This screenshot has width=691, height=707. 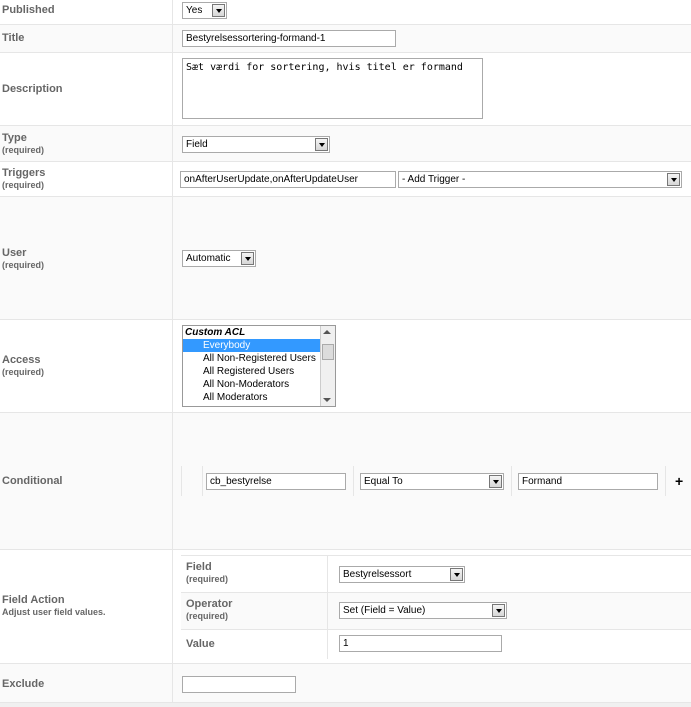 What do you see at coordinates (256, 144) in the screenshot?
I see `type-select: Field` at bounding box center [256, 144].